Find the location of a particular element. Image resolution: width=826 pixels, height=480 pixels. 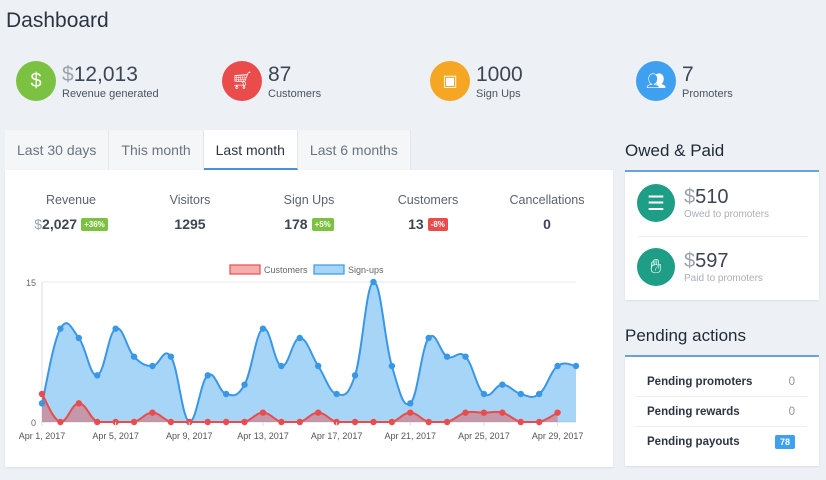

pending-actions-title: Pending actions is located at coordinates (685, 335).